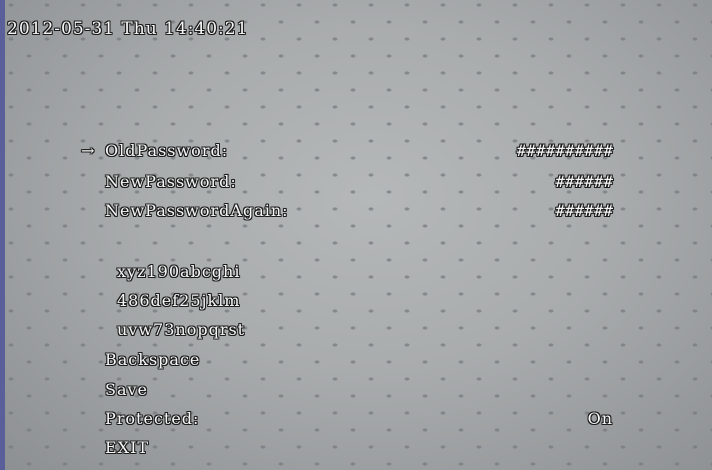 This screenshot has height=470, width=712. Describe the element at coordinates (579, 419) in the screenshot. I see `protected-value: On` at that location.